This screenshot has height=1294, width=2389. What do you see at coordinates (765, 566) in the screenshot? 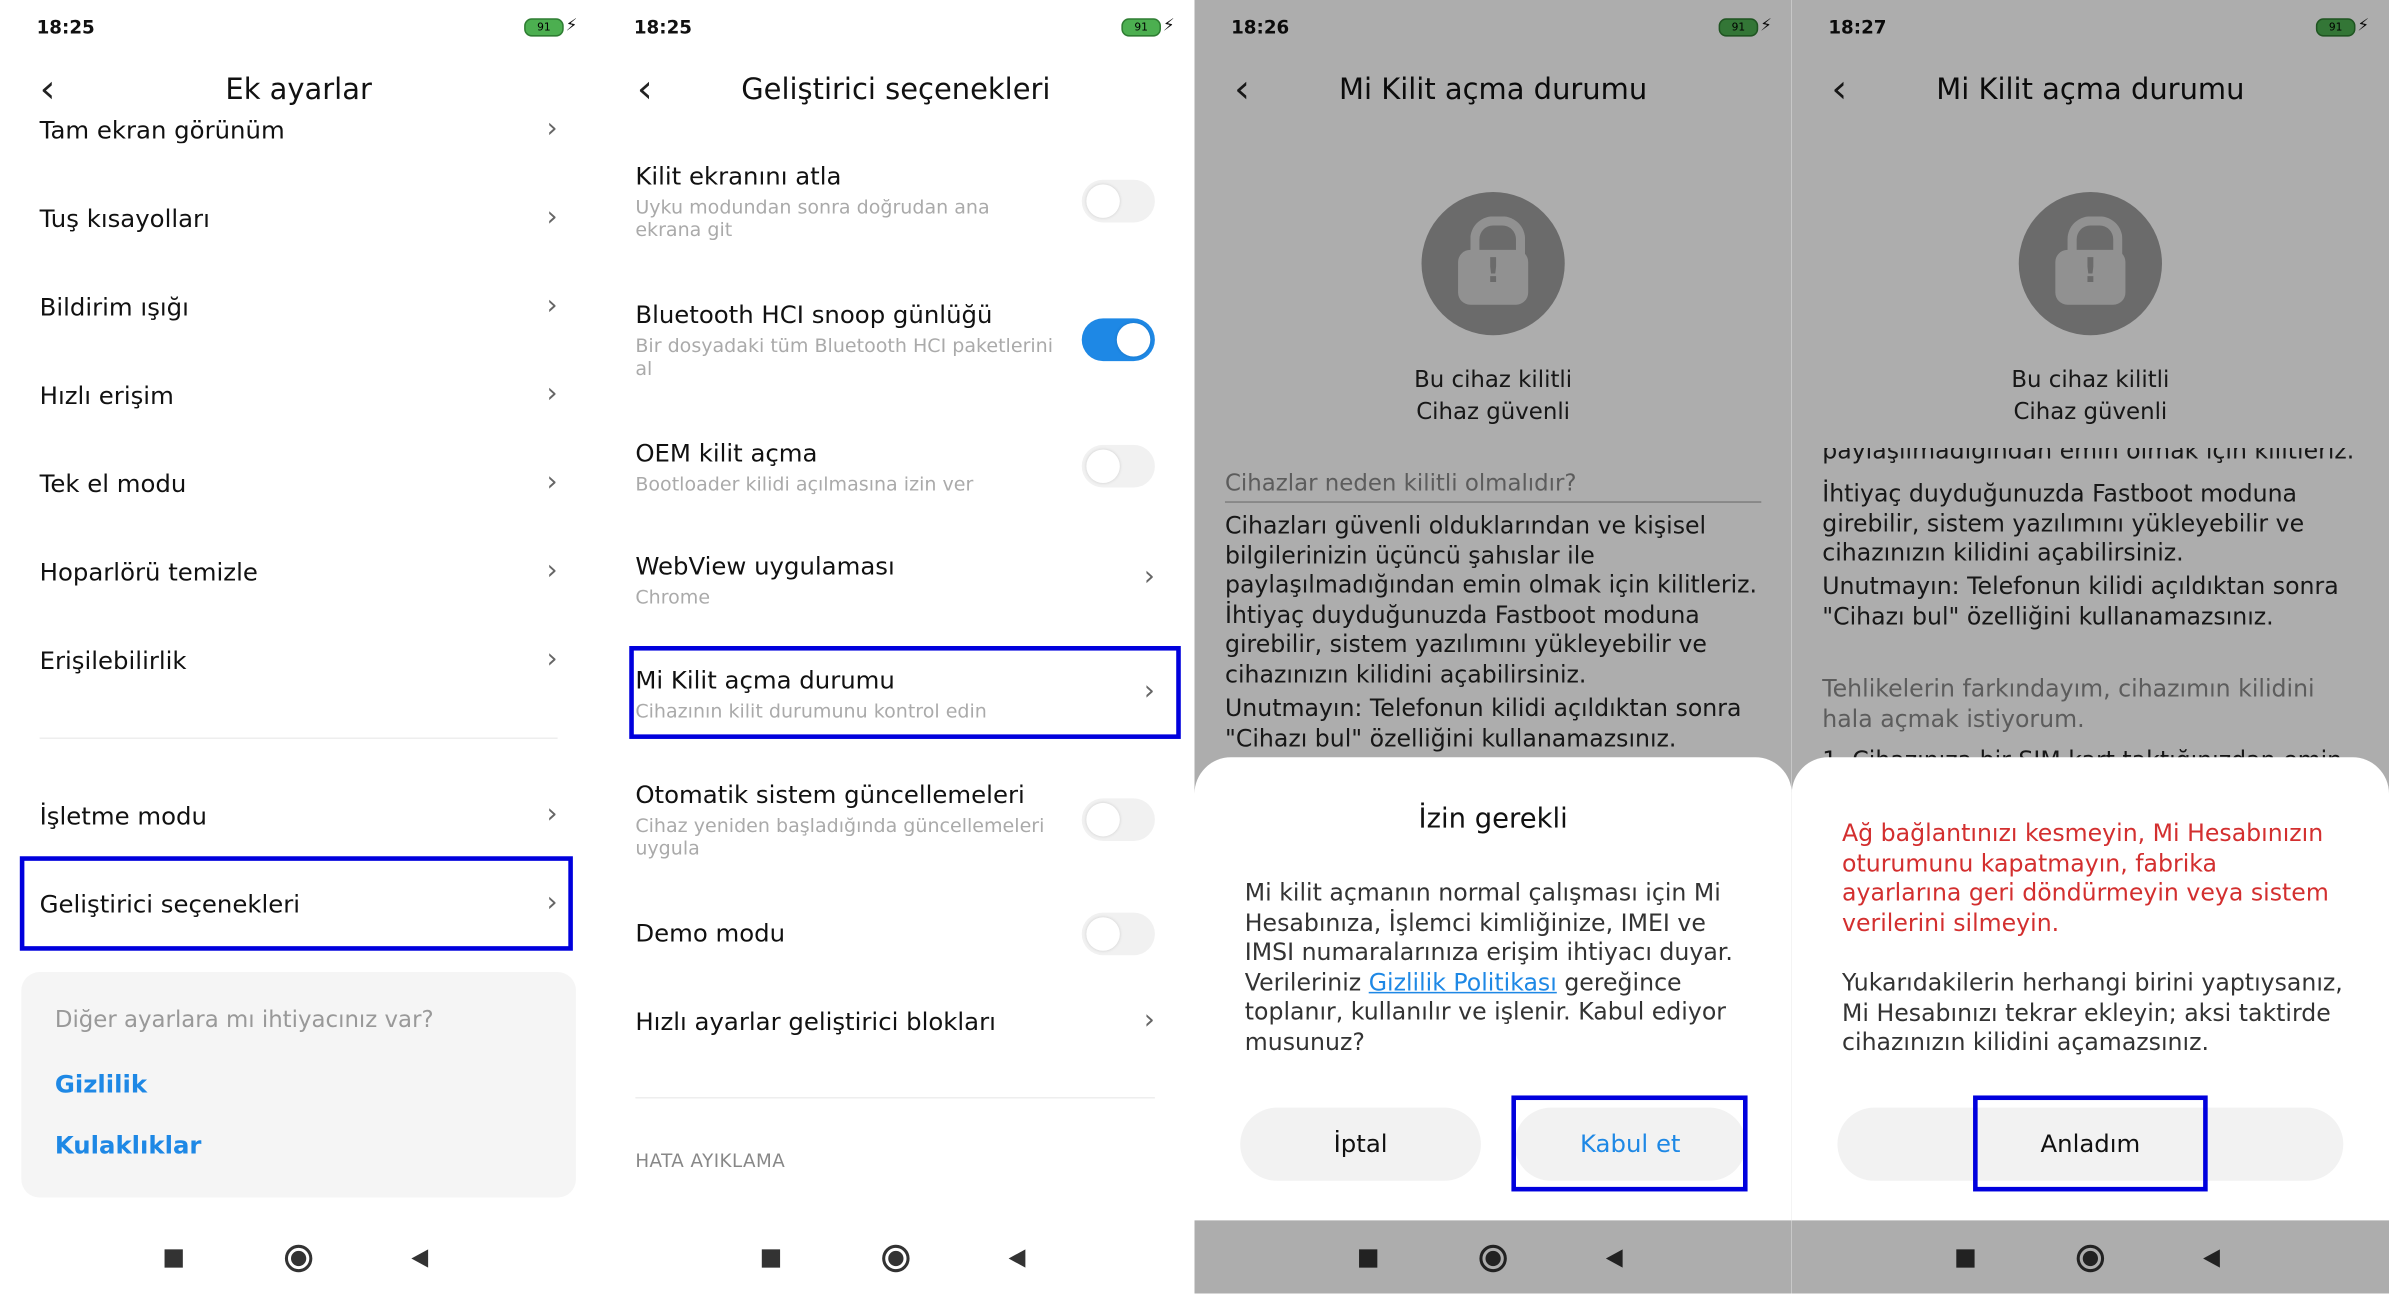
I see `setting-label: WebView uygulaması` at bounding box center [765, 566].